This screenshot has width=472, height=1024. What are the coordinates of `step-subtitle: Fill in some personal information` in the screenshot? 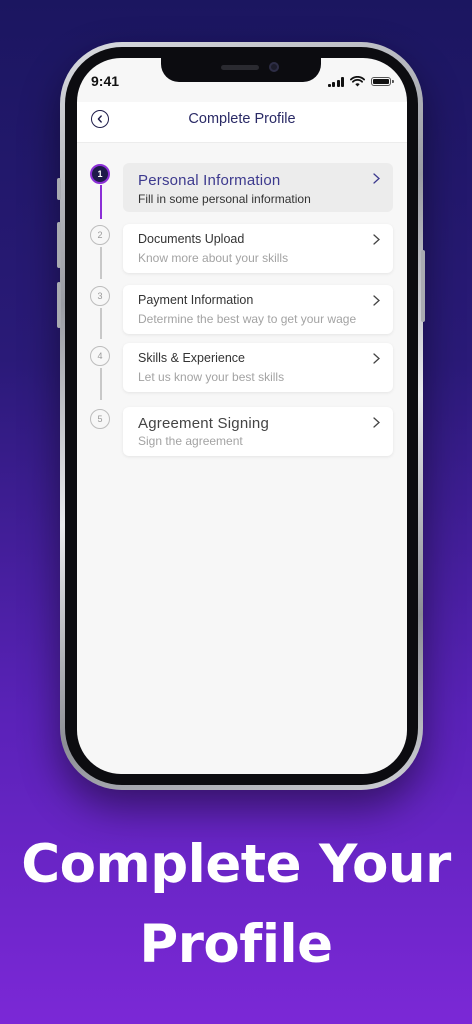 It's located at (224, 199).